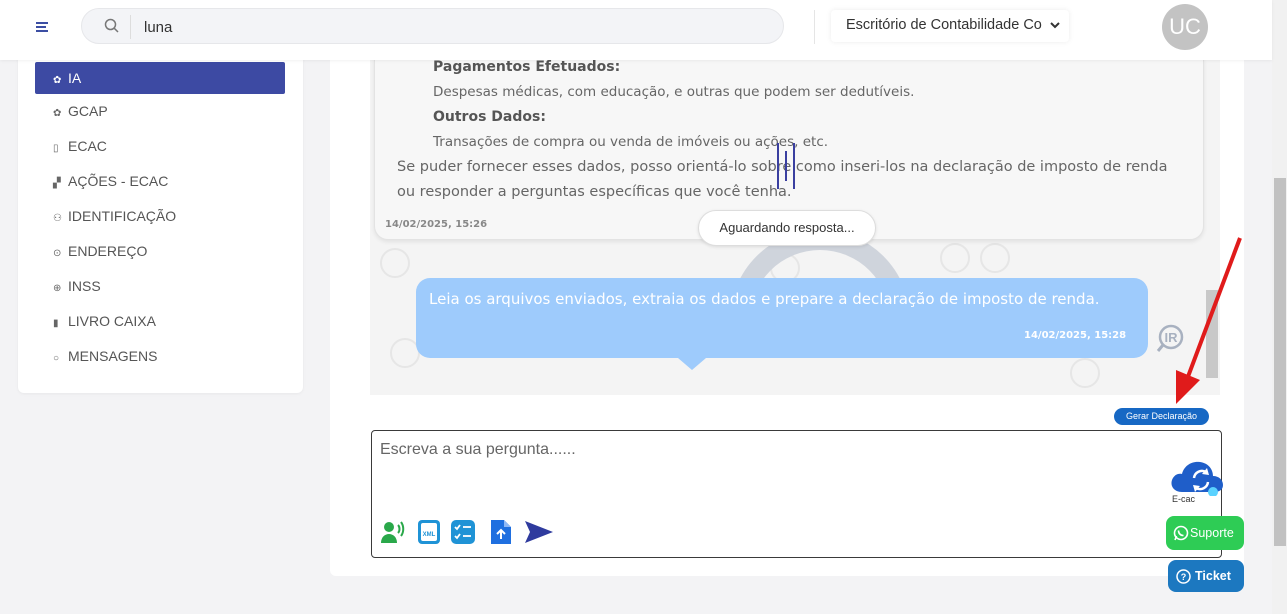 This screenshot has width=1287, height=614. I want to click on ticket-button: ? Ticket, so click(1206, 576).